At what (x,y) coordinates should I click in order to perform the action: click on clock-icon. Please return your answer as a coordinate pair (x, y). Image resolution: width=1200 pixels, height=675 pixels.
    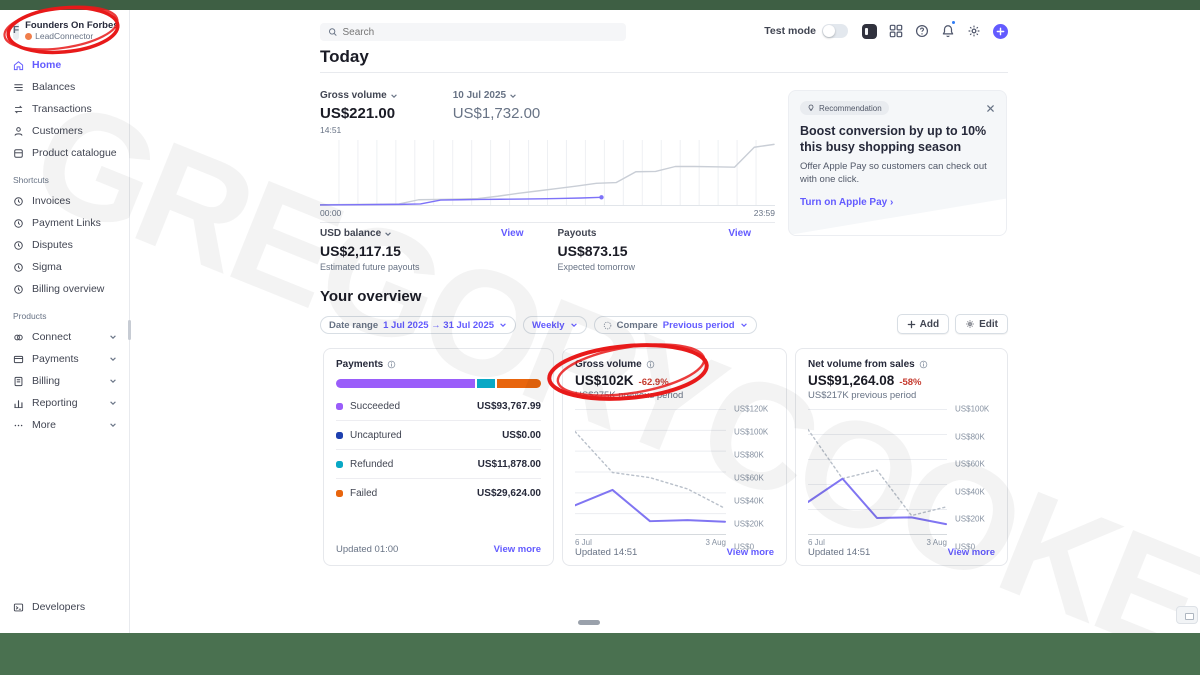
    Looking at the image, I should click on (18, 267).